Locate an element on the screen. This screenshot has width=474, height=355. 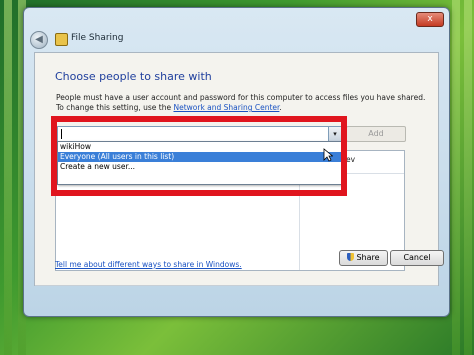
add-button: Add is located at coordinates (376, 134).